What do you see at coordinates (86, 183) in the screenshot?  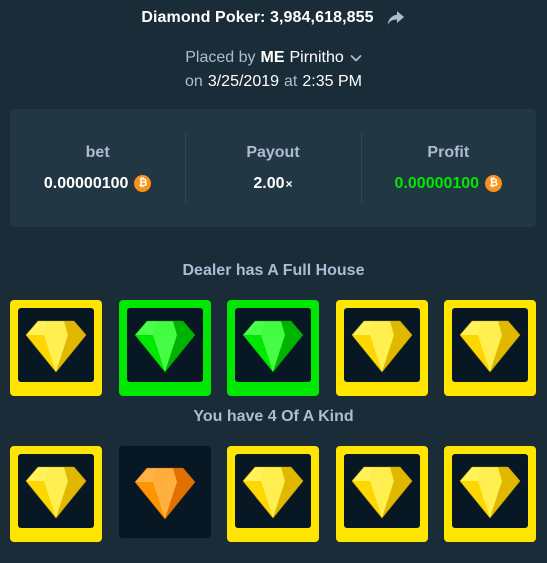 I see `bet-value: 0.00000100` at bounding box center [86, 183].